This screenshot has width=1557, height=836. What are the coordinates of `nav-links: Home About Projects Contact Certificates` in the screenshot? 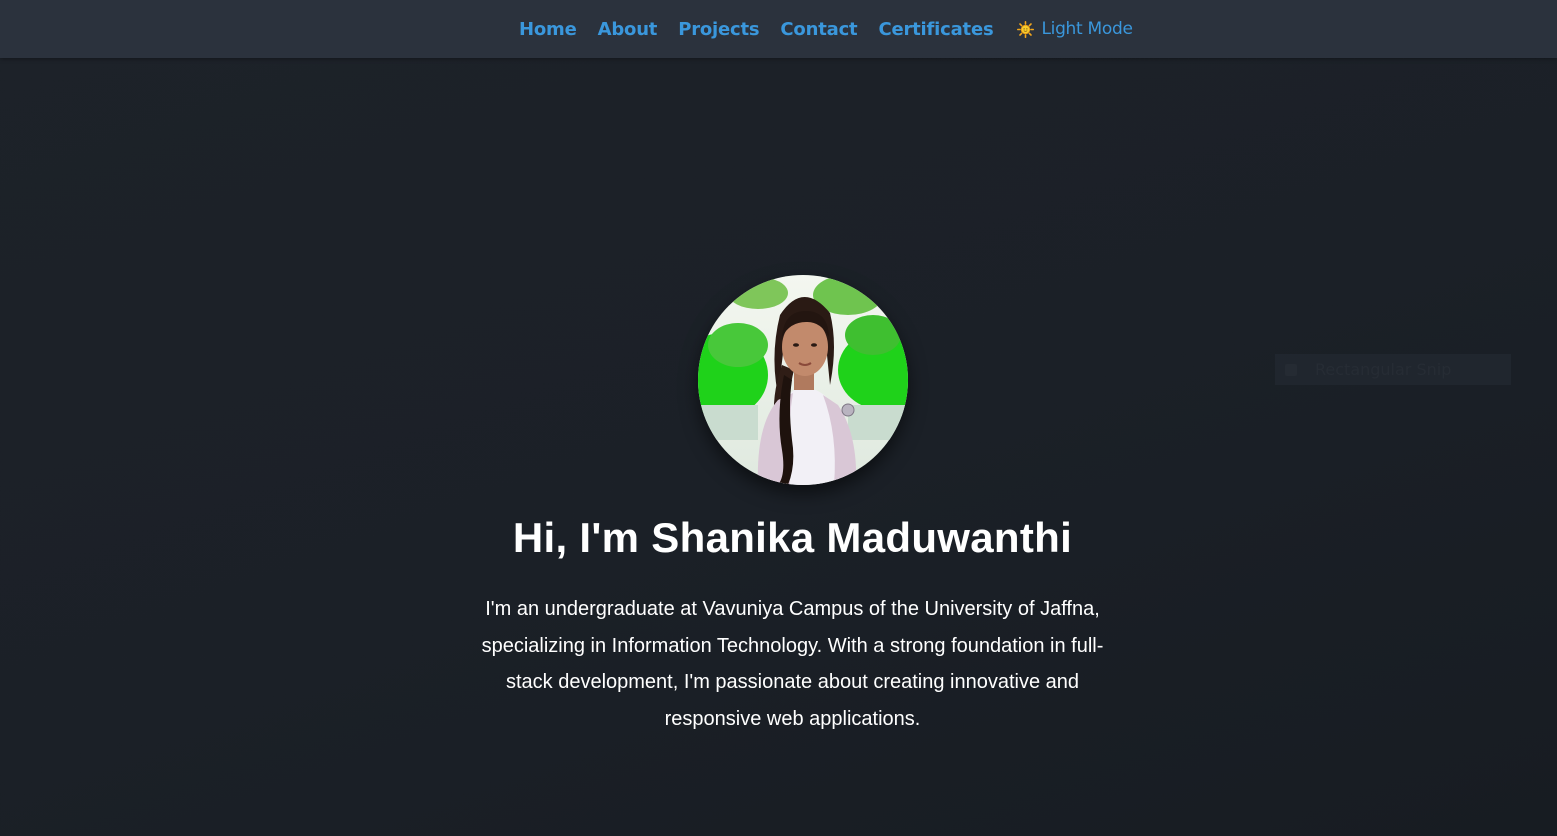 It's located at (826, 29).